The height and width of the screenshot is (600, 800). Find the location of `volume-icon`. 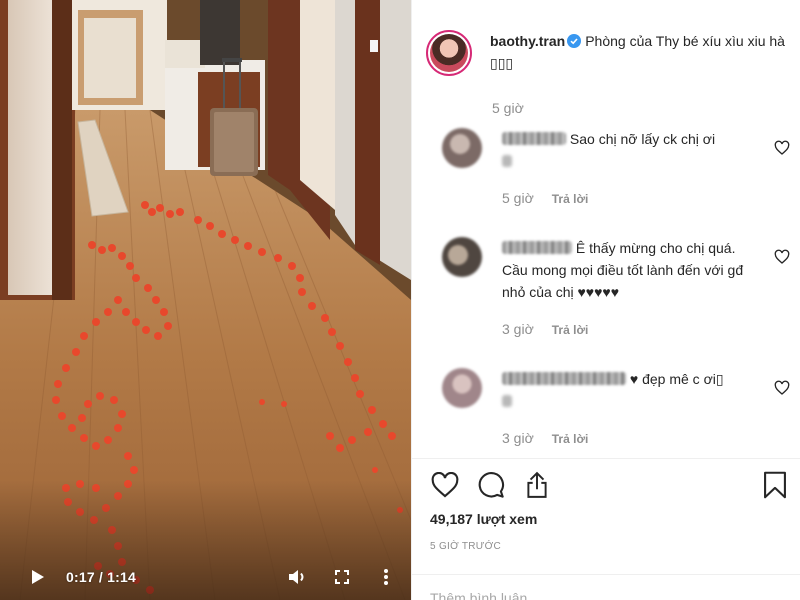

volume-icon is located at coordinates (298, 577).